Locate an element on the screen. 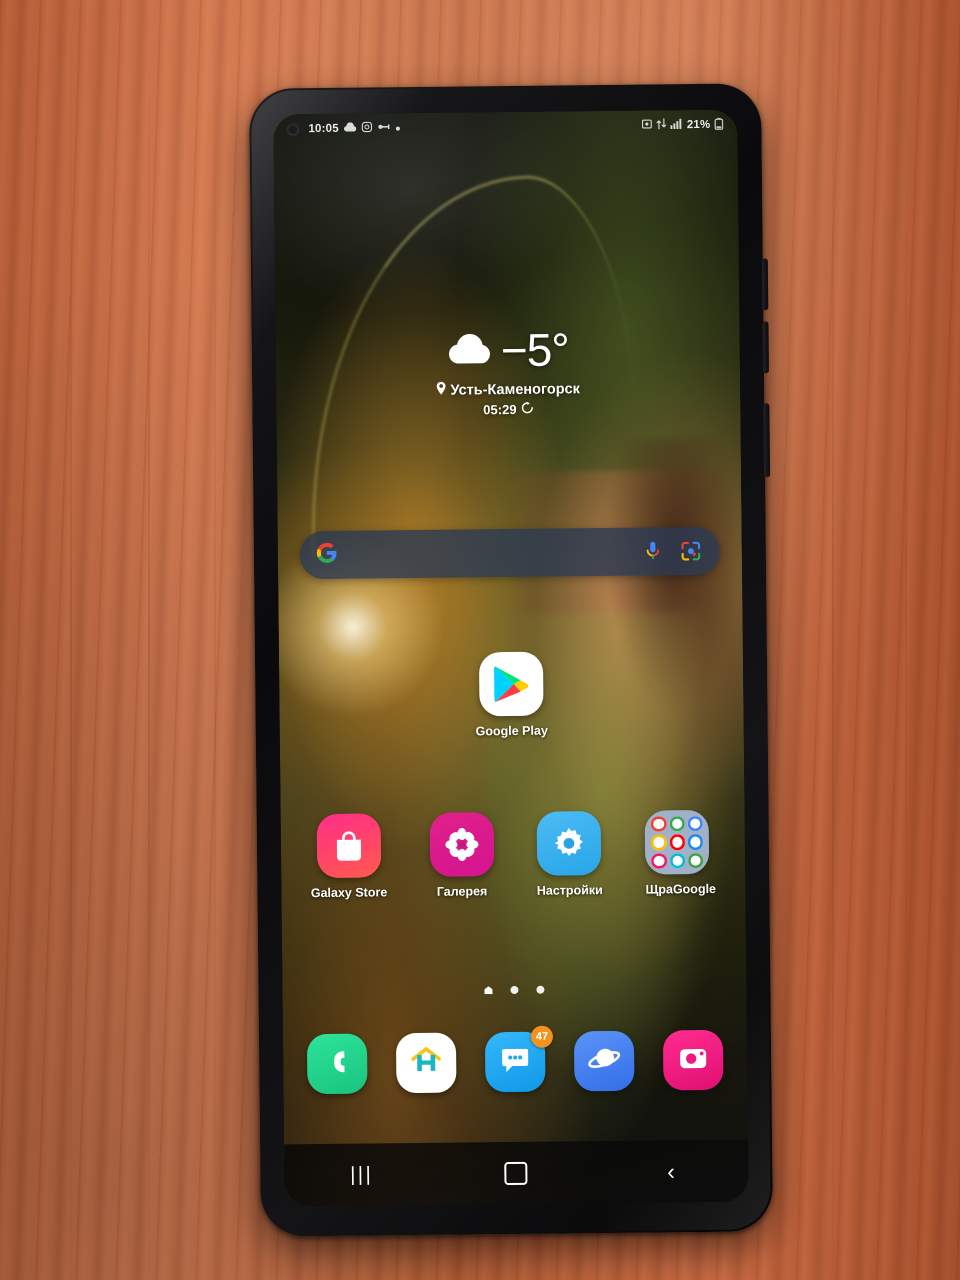  app-label: Google Play is located at coordinates (511, 731).